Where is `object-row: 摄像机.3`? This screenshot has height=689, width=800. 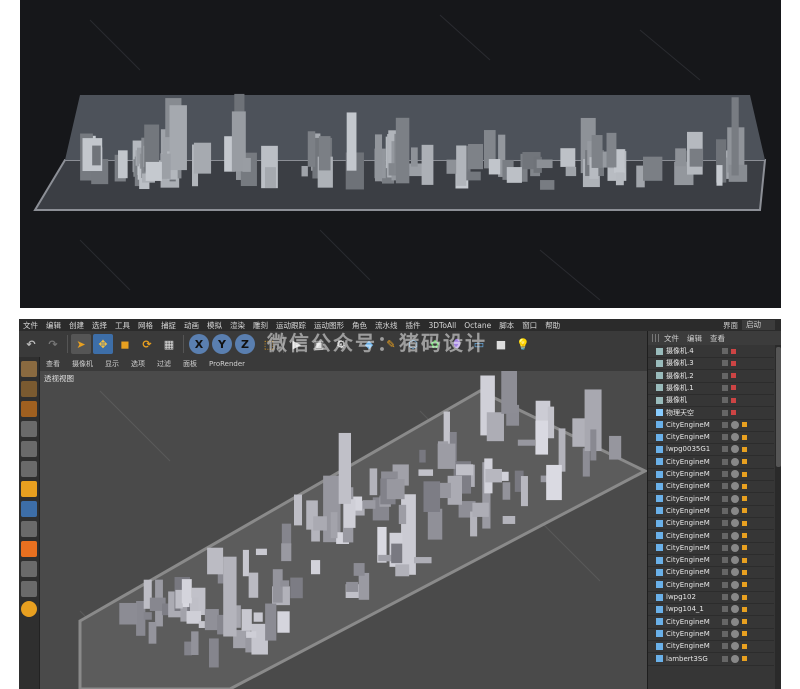
object-row: 摄像机.3 is located at coordinates (711, 364).